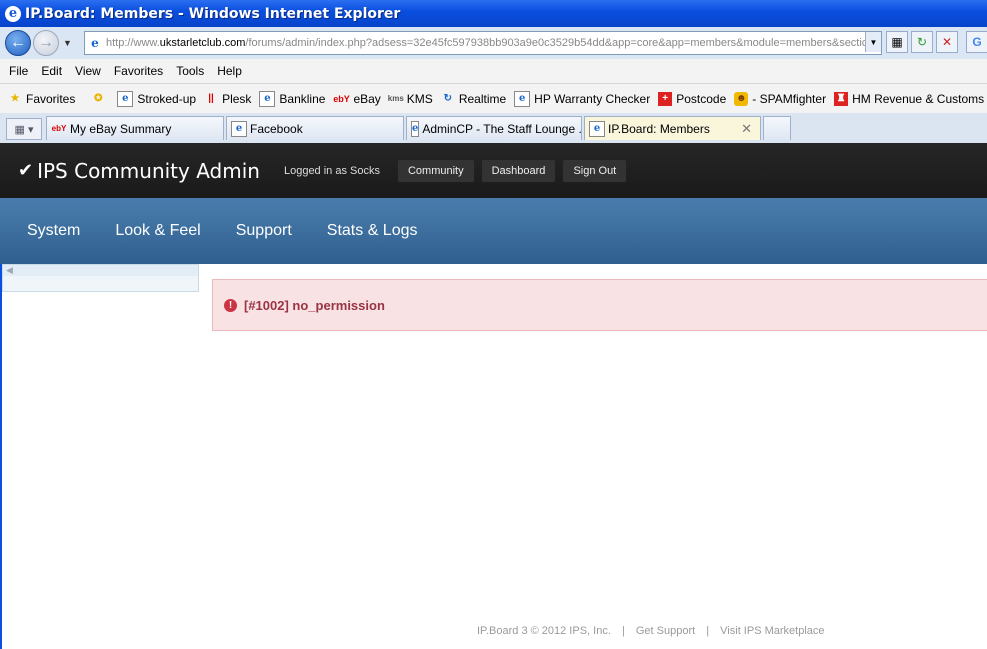  I want to click on favorite-spamfighter: ☻ - SPAMfighter, so click(780, 98).